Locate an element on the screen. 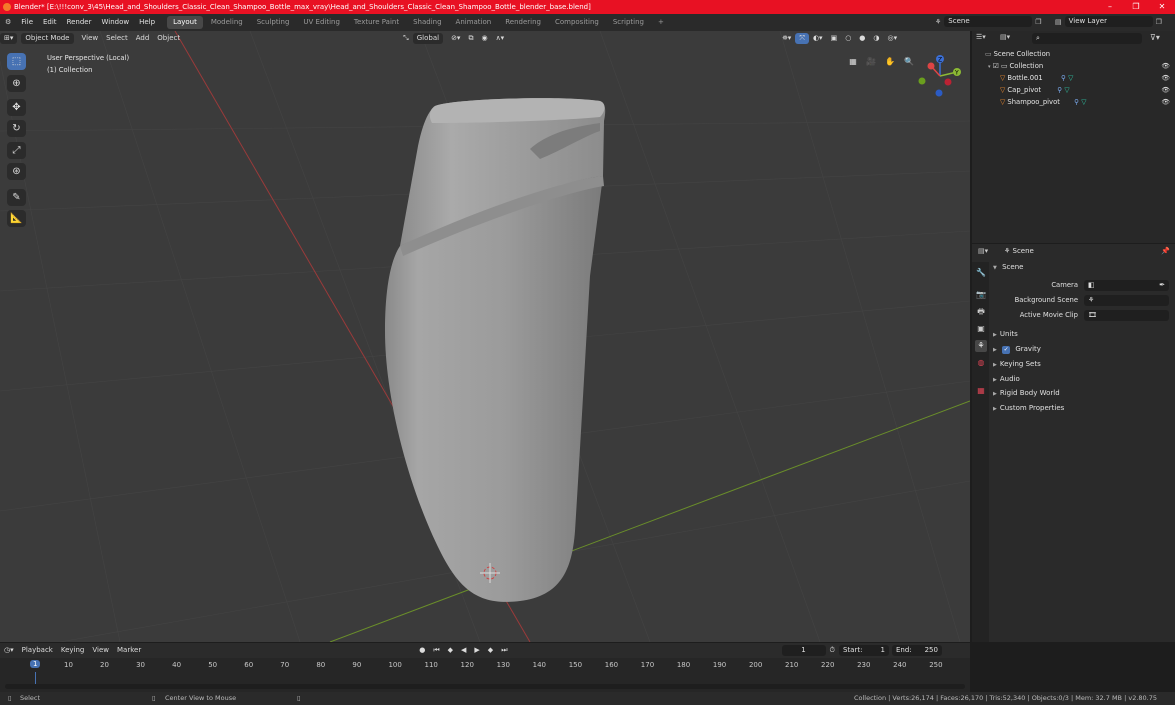 This screenshot has height=705, width=1175. wireframe-shading-icon: ○ is located at coordinates (848, 38).